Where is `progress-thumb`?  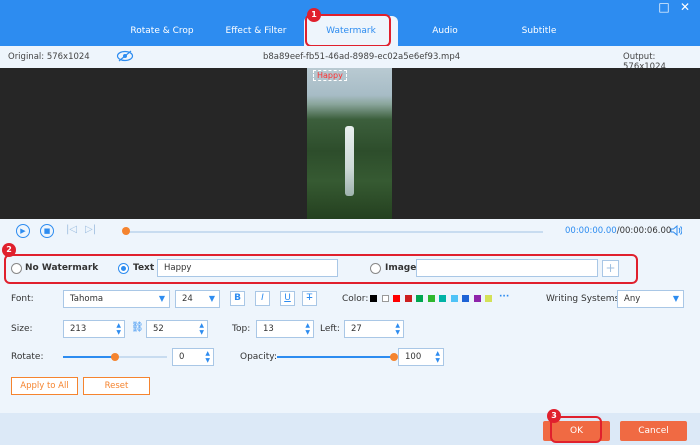 progress-thumb is located at coordinates (126, 231).